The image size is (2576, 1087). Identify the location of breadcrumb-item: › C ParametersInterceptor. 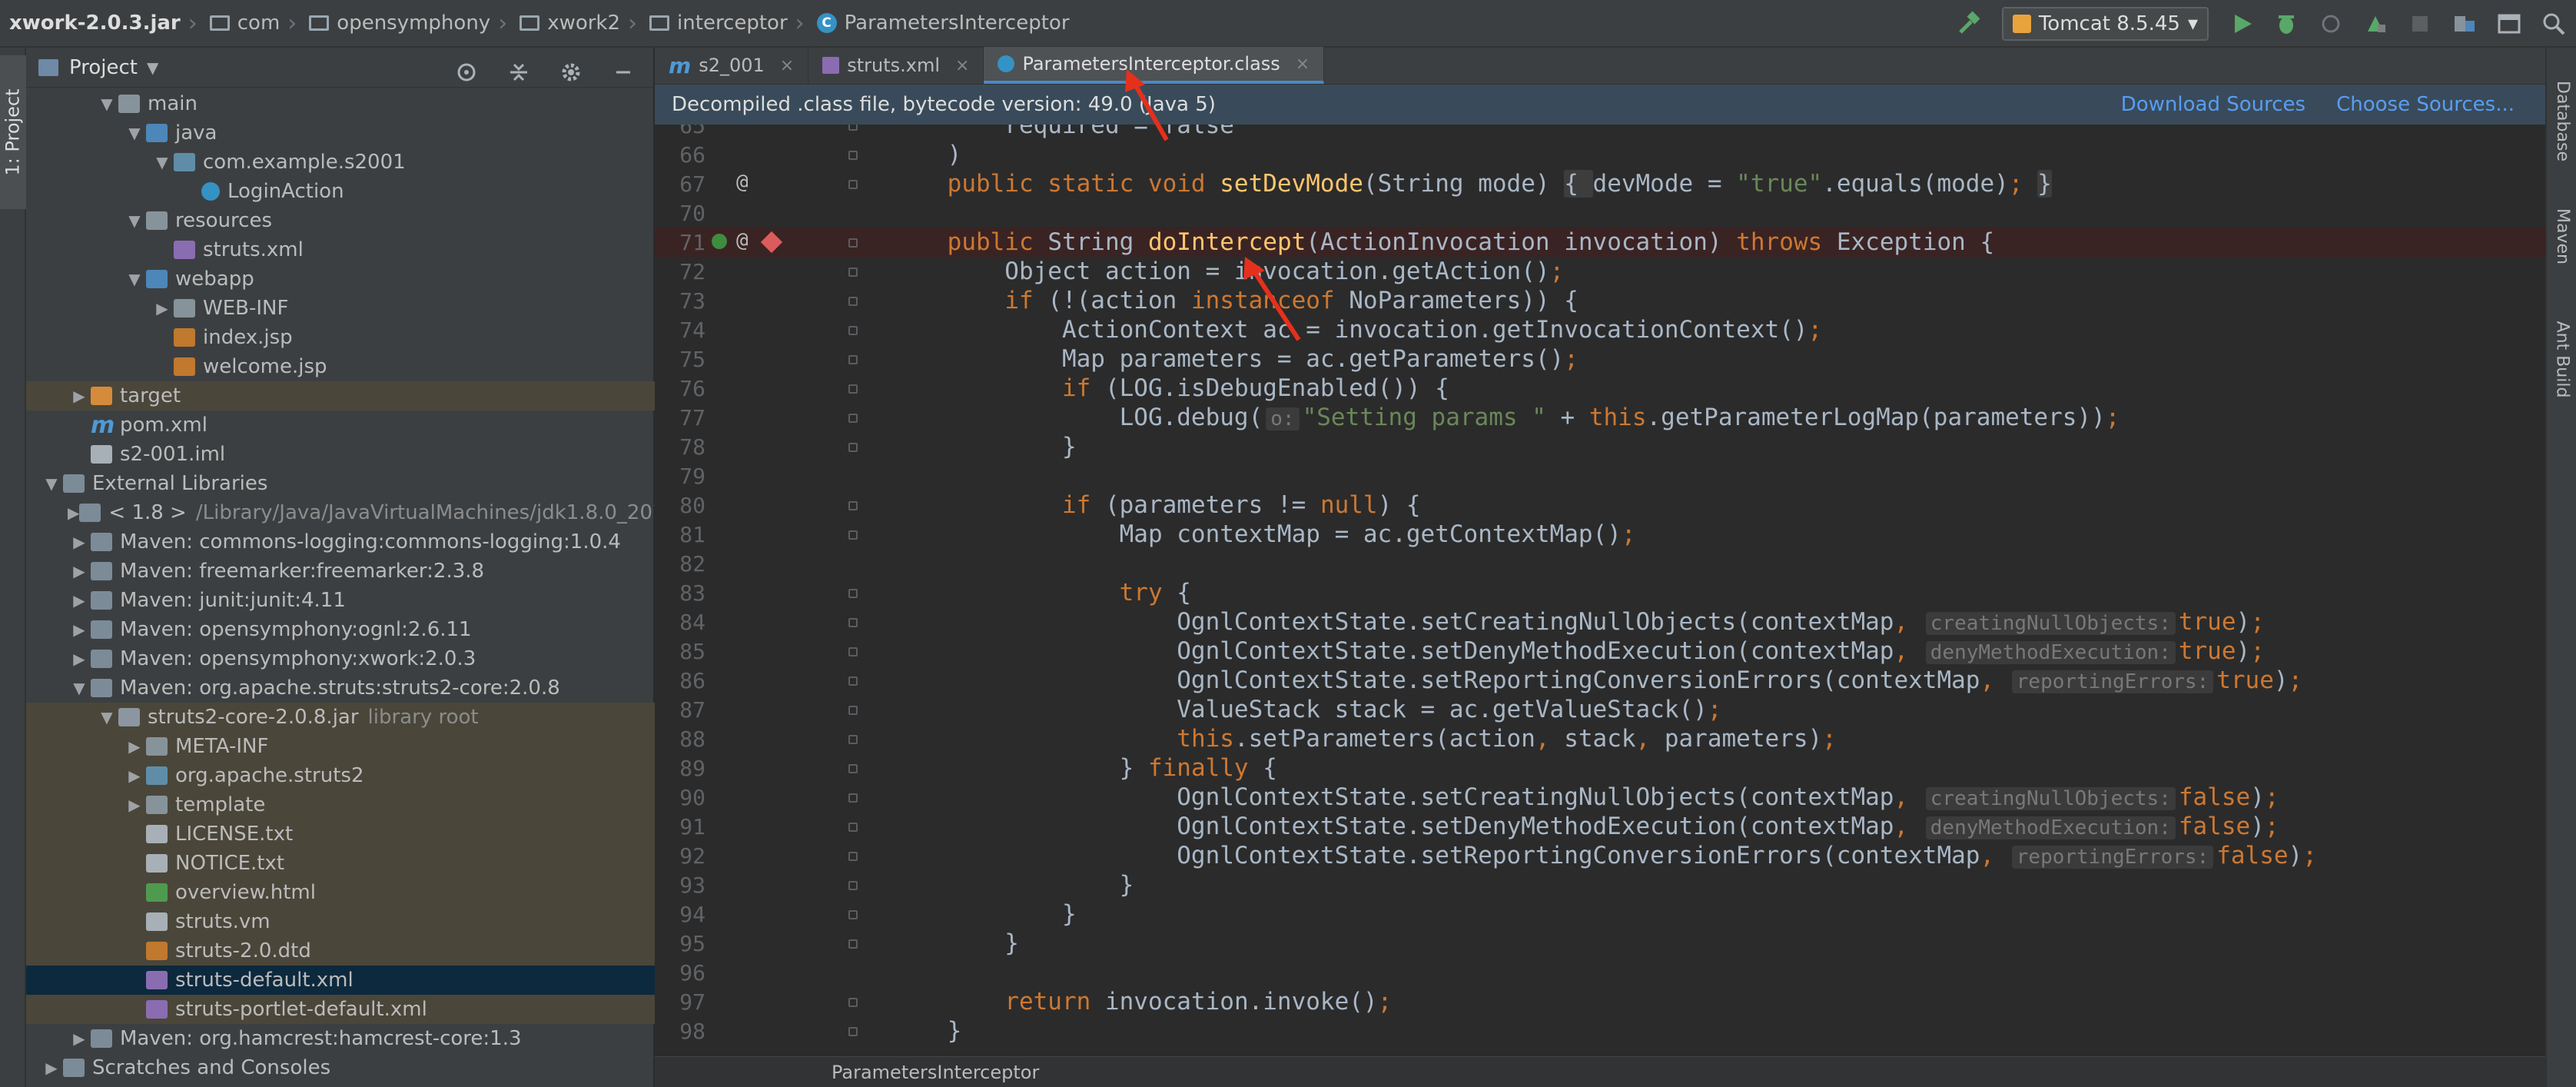
(929, 23).